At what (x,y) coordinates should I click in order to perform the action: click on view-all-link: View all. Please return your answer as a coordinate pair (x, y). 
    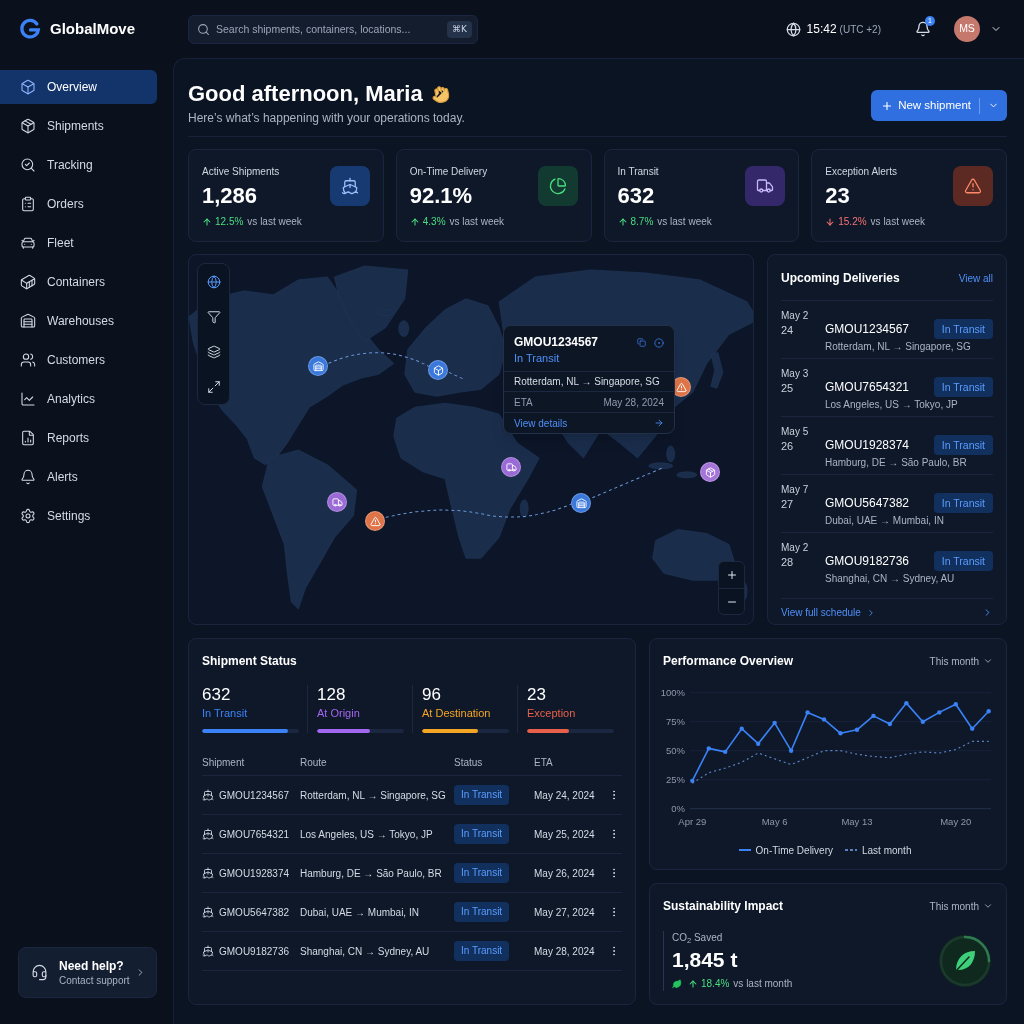
    Looking at the image, I should click on (975, 278).